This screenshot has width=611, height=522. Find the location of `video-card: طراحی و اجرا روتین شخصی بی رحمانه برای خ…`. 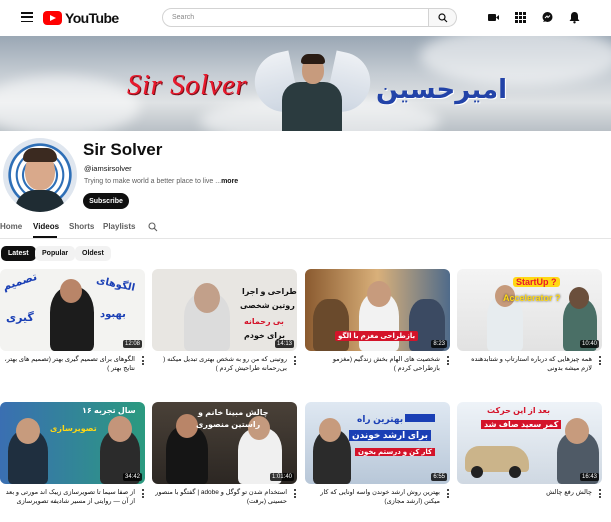

video-card: طراحی و اجرا روتین شخصی بی رحمانه برای خ… is located at coordinates (224, 320).